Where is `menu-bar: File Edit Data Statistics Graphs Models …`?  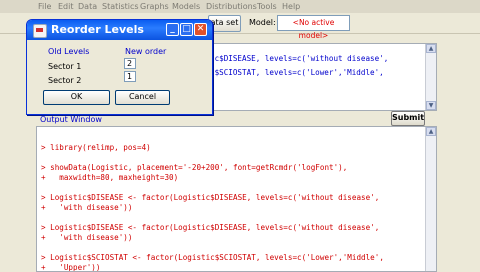 menu-bar: File Edit Data Statistics Graphs Models … is located at coordinates (240, 7).